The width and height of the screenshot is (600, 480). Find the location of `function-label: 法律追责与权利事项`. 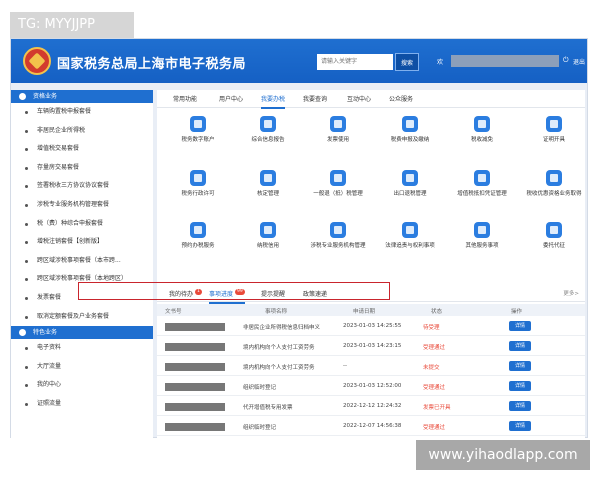

function-label: 法律追责与权利事项 is located at coordinates (410, 246).